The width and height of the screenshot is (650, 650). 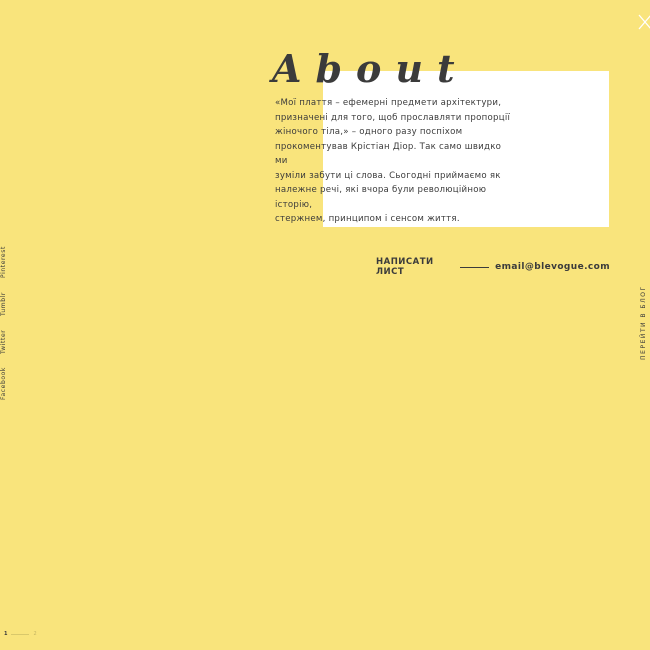 I want to click on social-link-facebook: Facebook, so click(x=3, y=383).